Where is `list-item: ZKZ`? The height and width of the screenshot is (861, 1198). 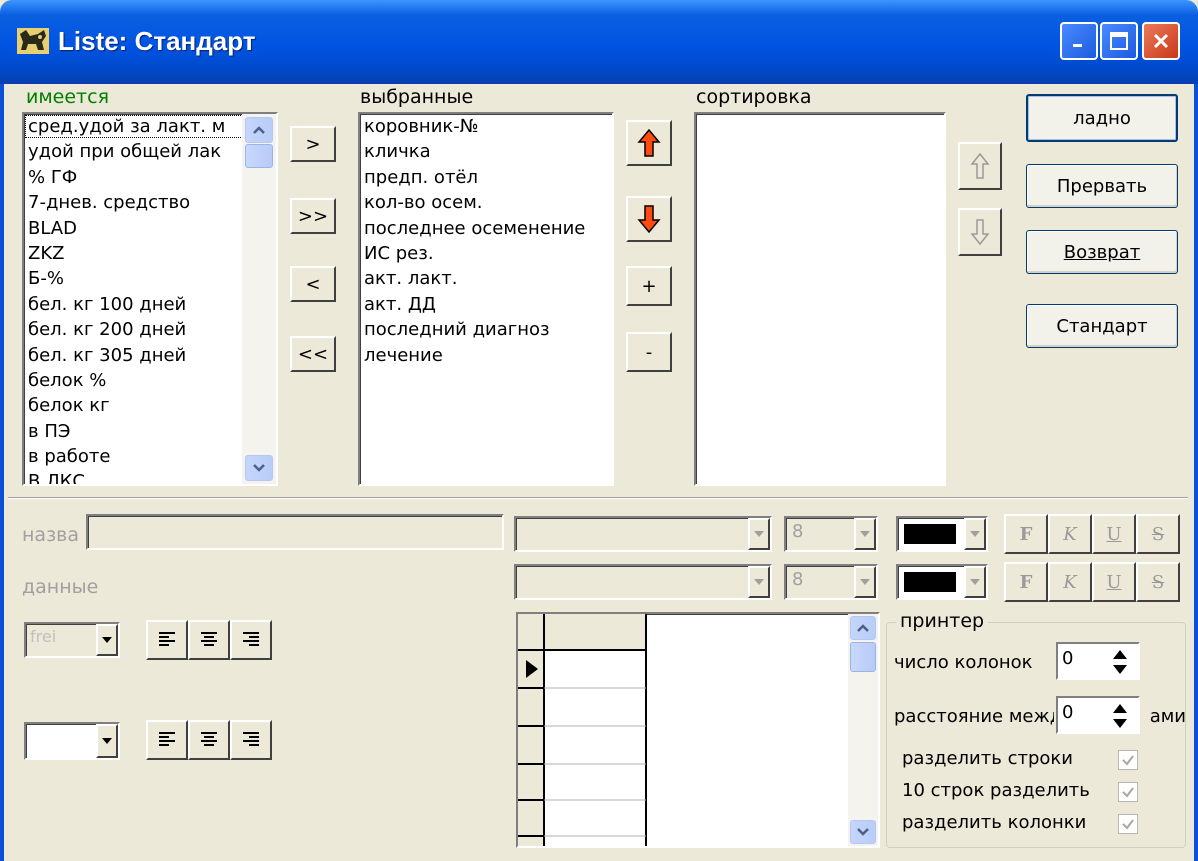 list-item: ZKZ is located at coordinates (135, 253).